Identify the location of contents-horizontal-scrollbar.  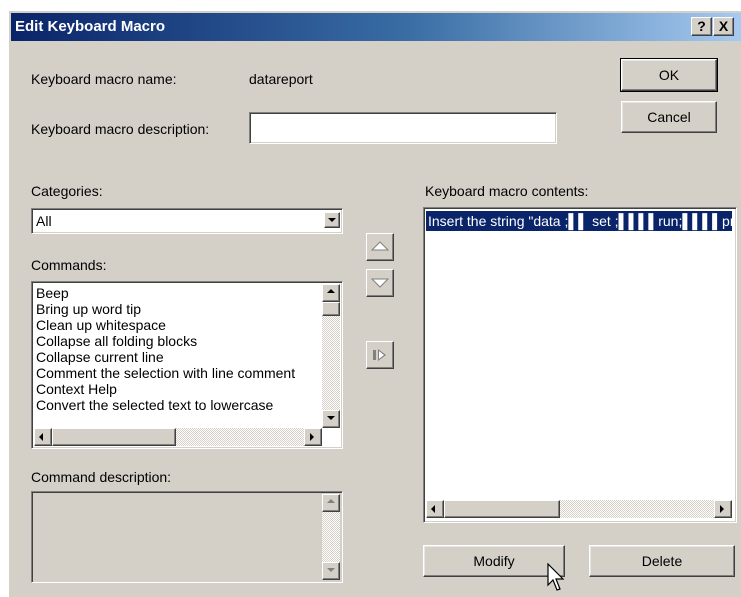
(579, 509).